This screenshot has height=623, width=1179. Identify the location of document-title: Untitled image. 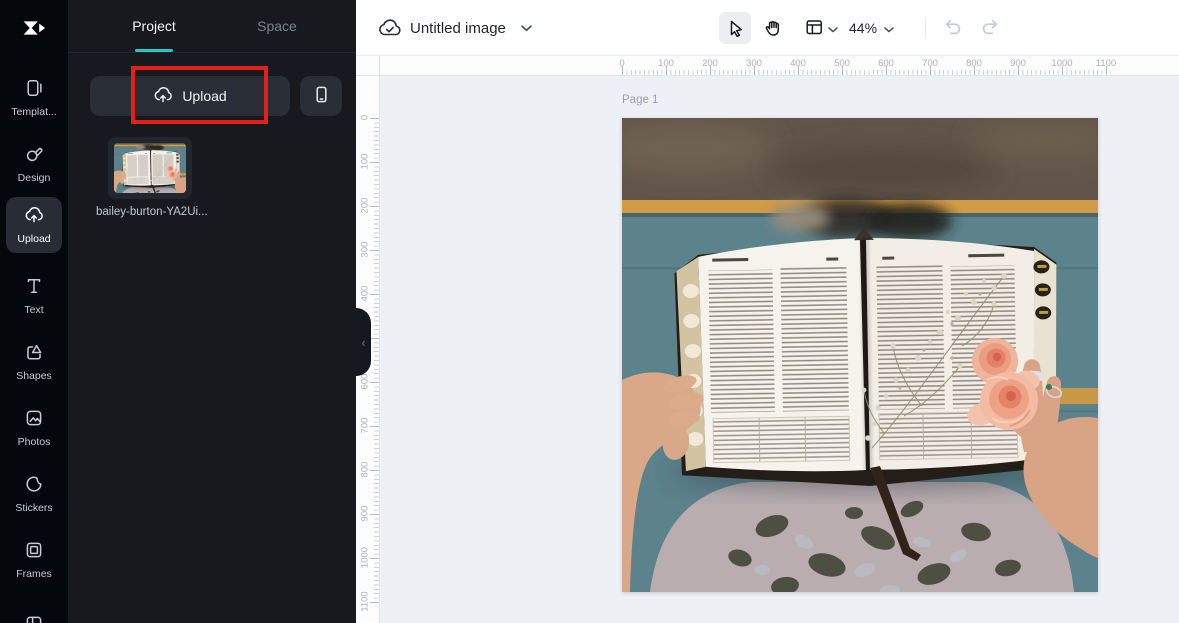
(458, 28).